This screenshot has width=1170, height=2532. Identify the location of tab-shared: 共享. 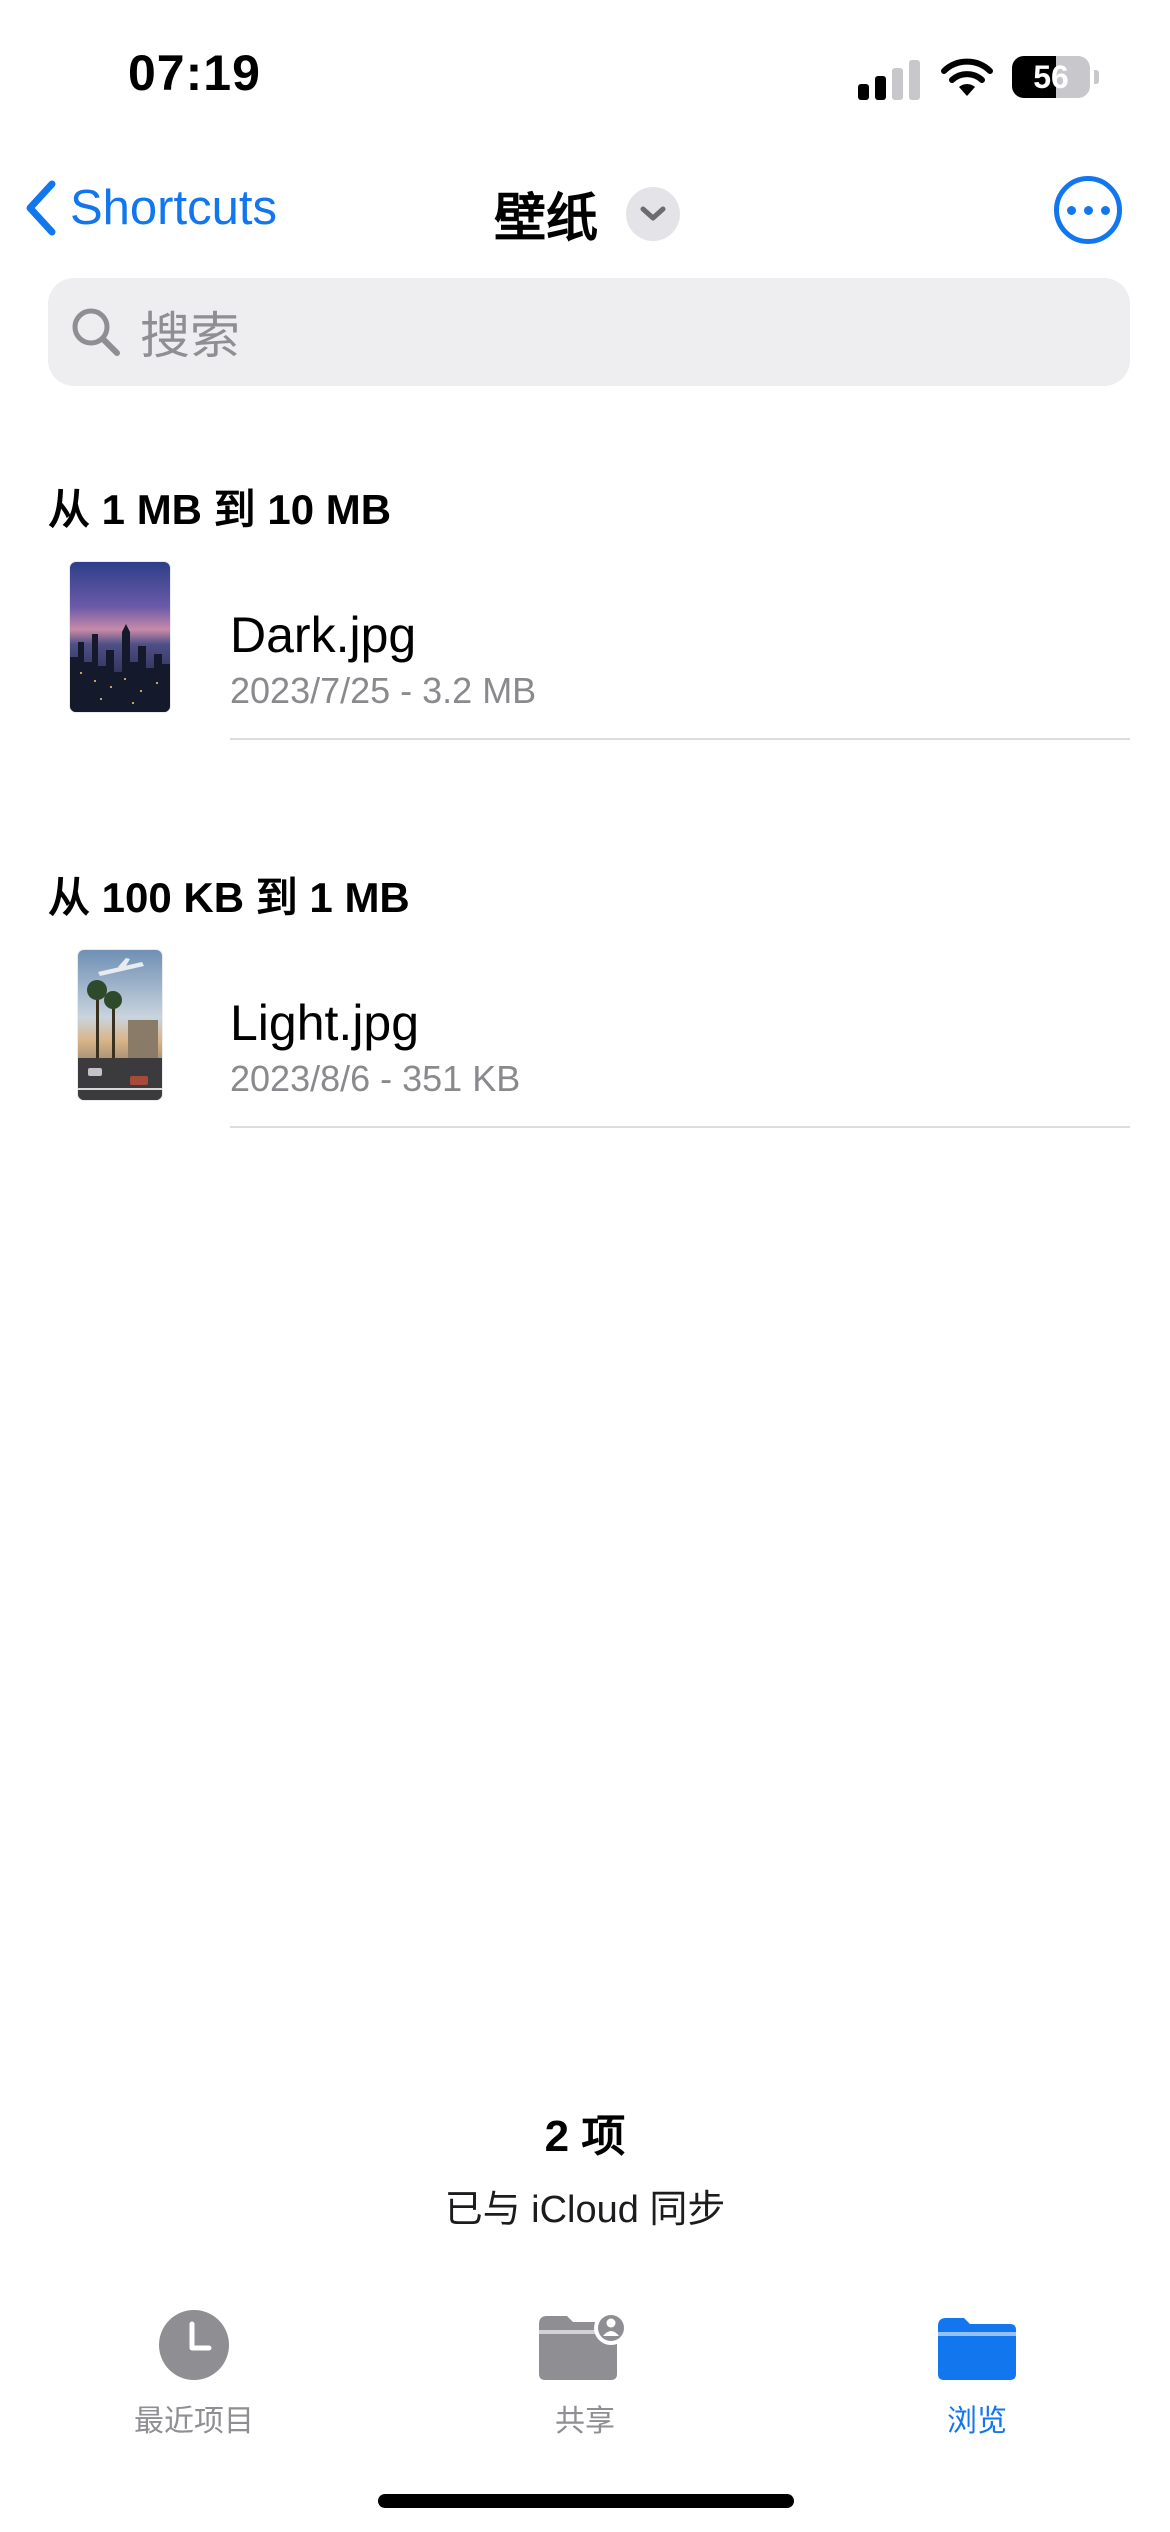
(585, 2370).